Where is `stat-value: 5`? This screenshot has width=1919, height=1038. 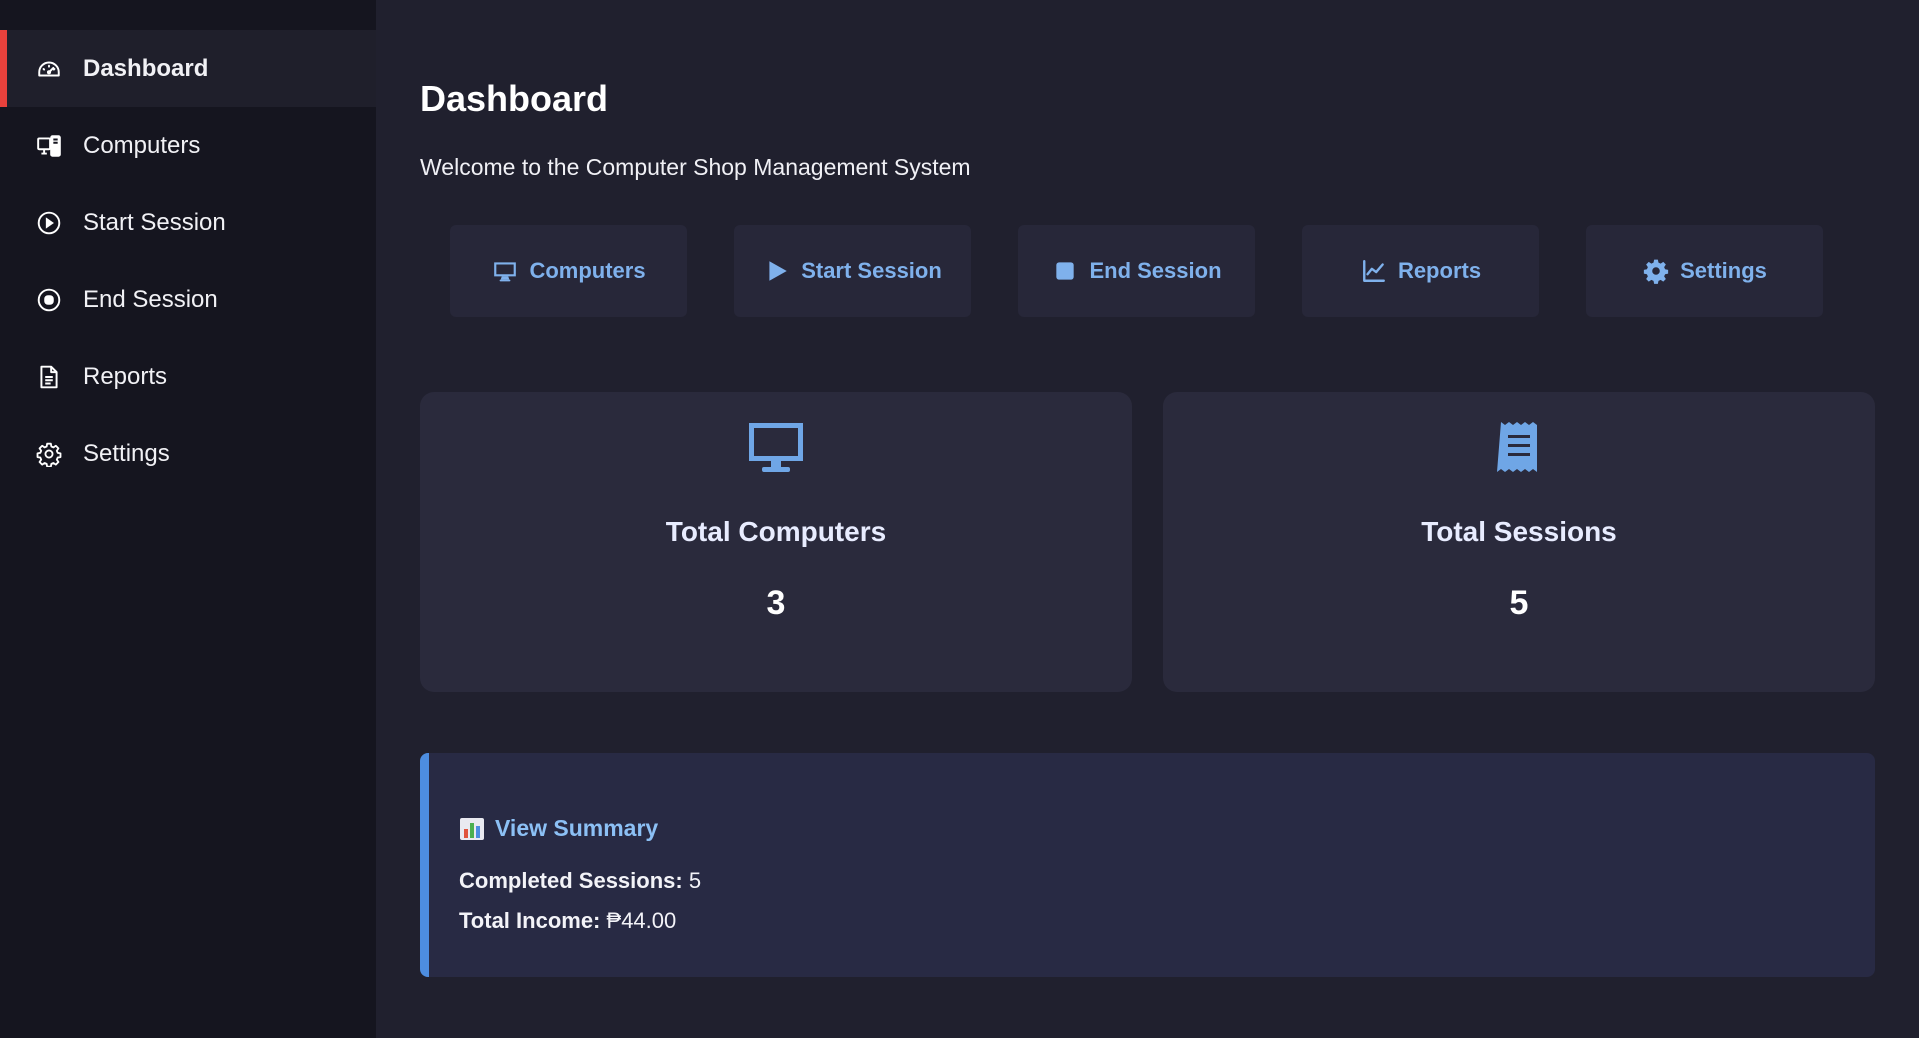
stat-value: 5 is located at coordinates (1519, 603).